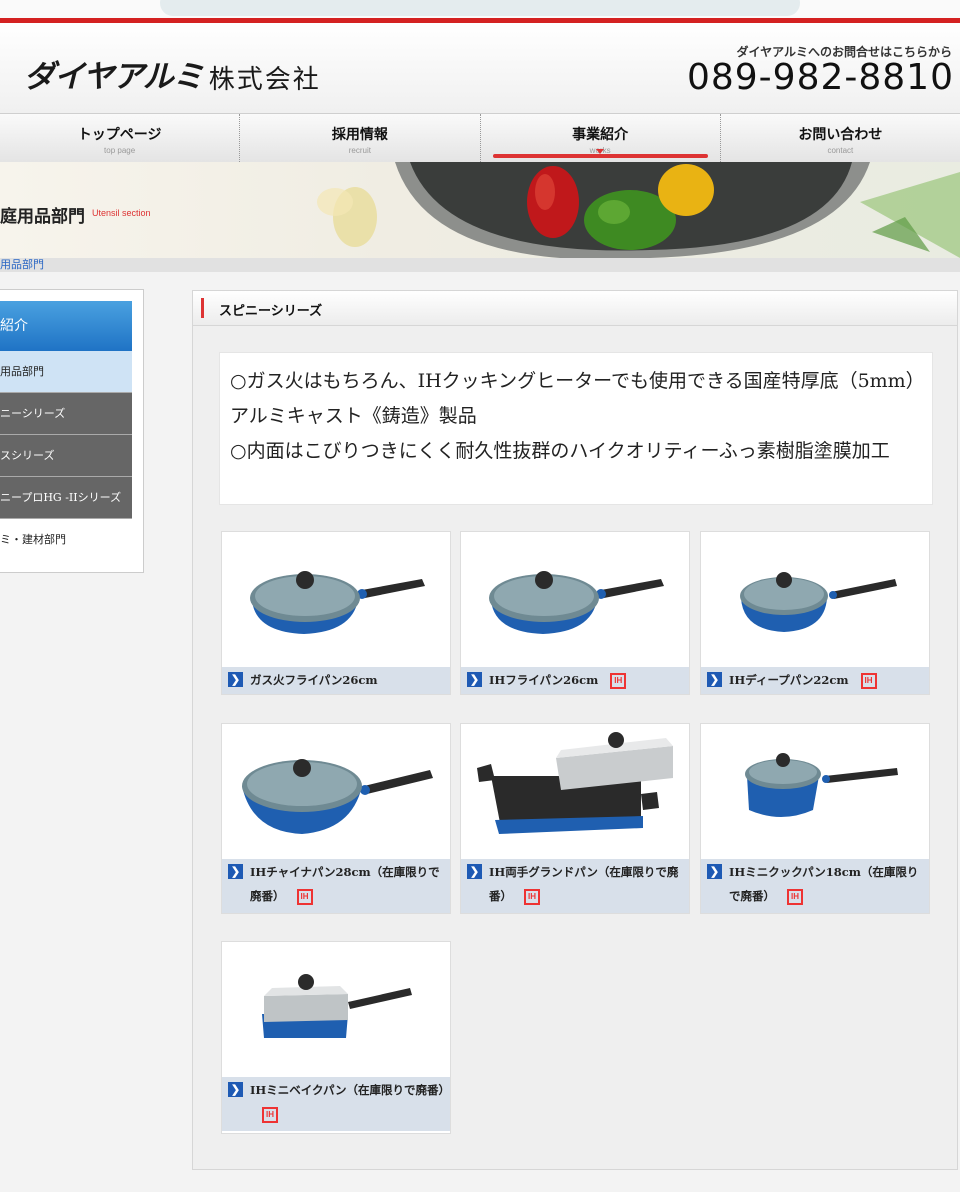  What do you see at coordinates (337, 1006) in the screenshot?
I see `mini-bake-pan-image` at bounding box center [337, 1006].